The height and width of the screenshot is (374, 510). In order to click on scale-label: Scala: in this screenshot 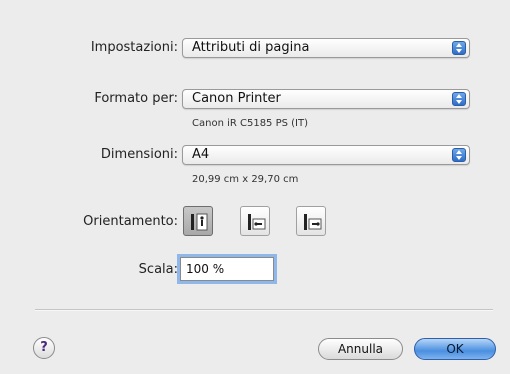, I will do `click(158, 269)`.